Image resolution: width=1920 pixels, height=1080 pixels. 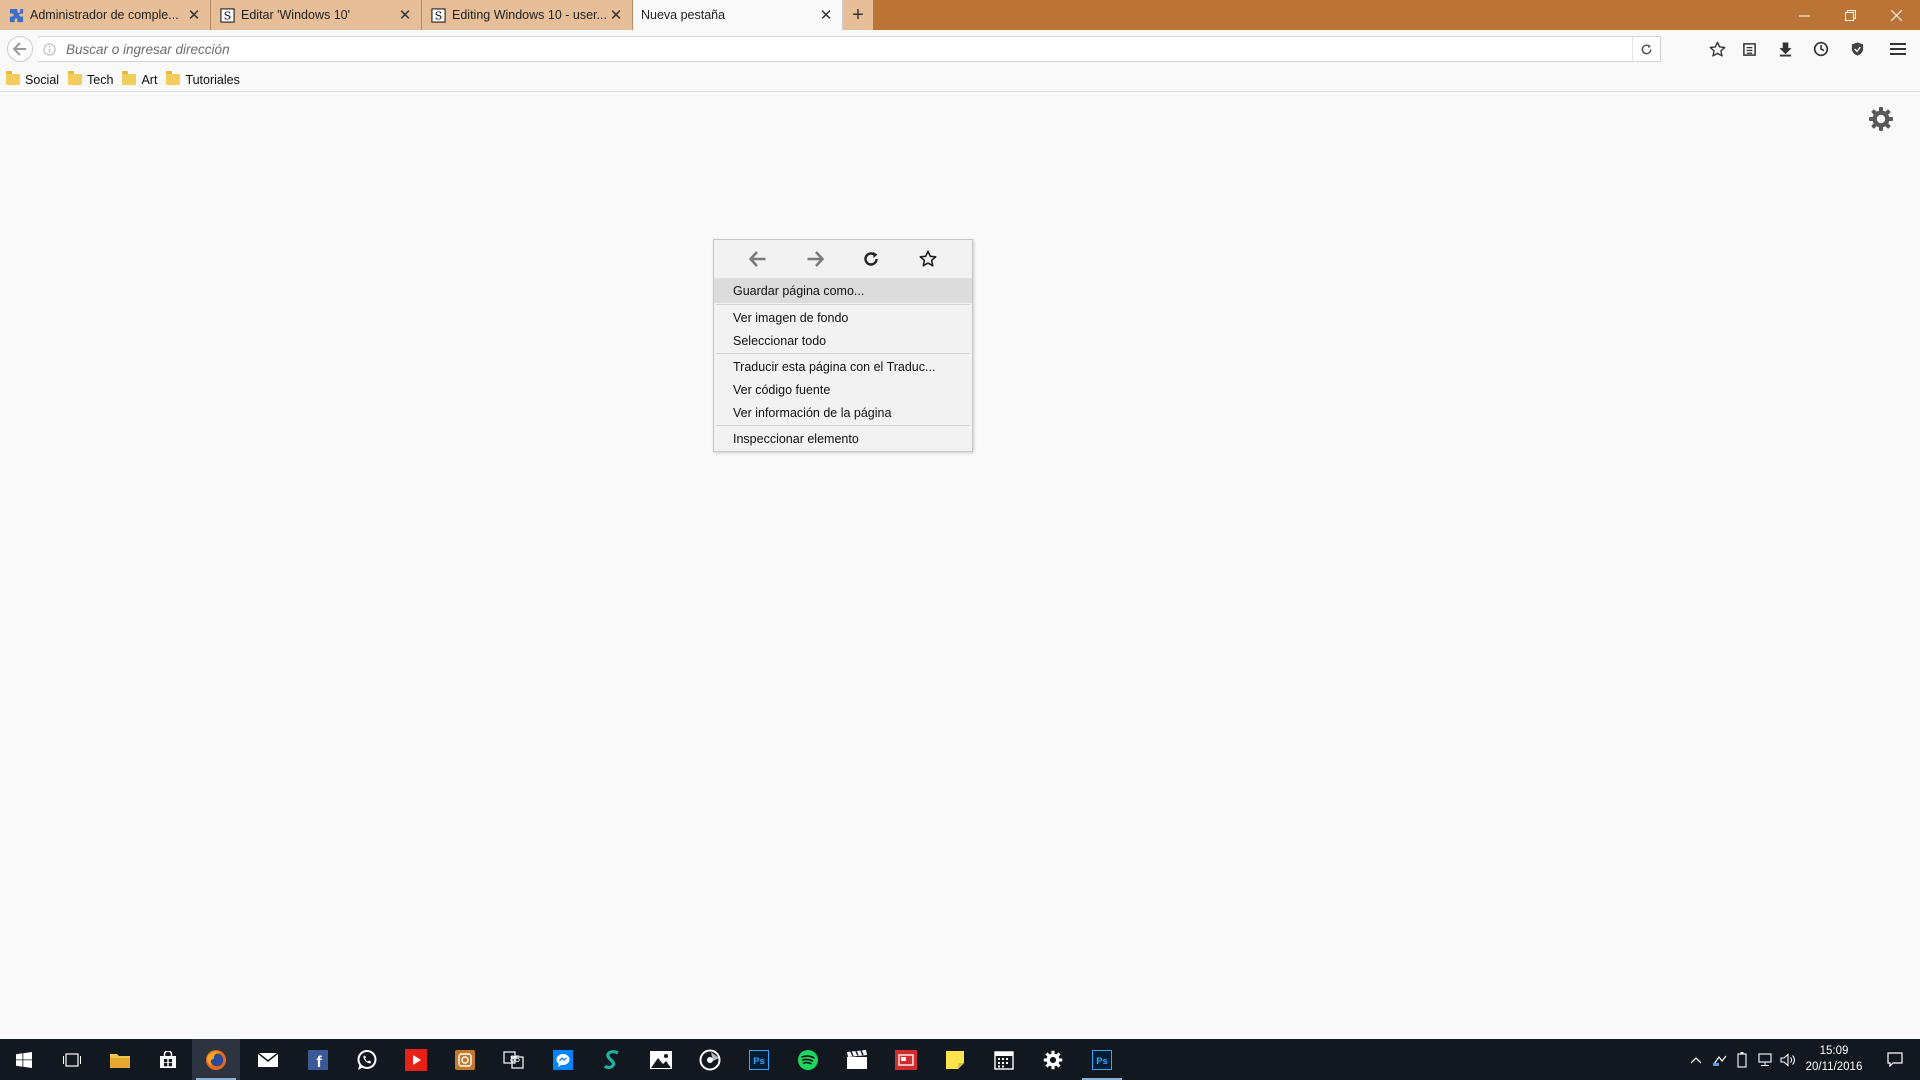 I want to click on bookmarks-menu-icon, so click(x=1749, y=49).